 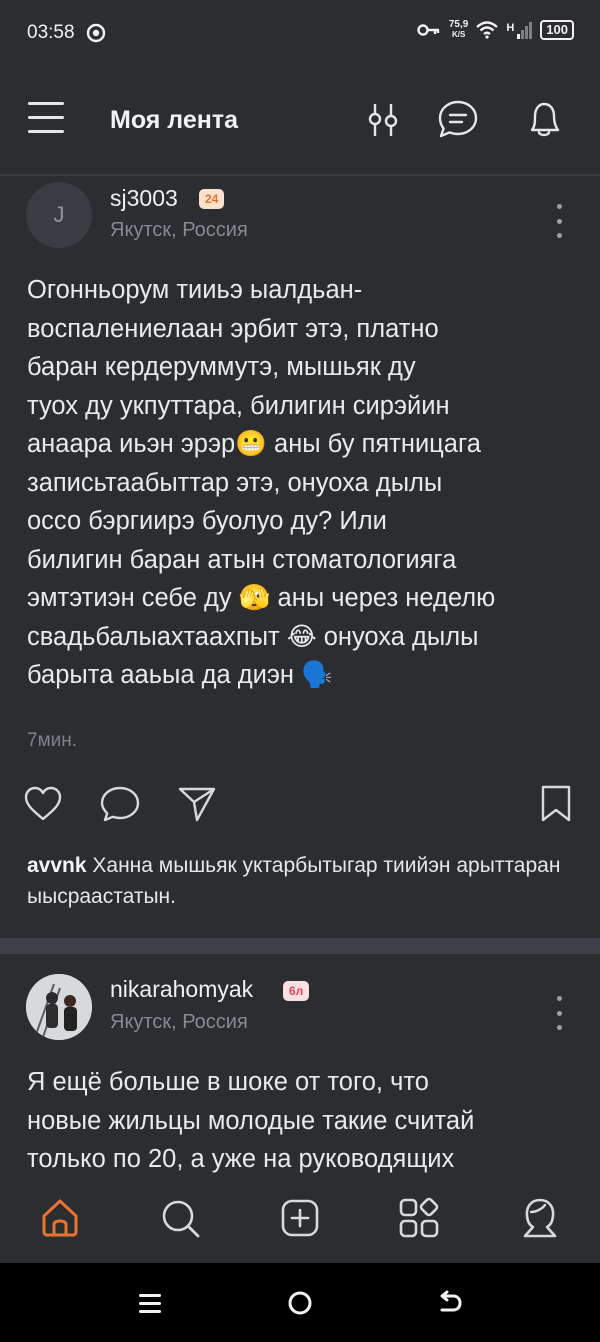 What do you see at coordinates (43, 804) in the screenshot?
I see `like-icon` at bounding box center [43, 804].